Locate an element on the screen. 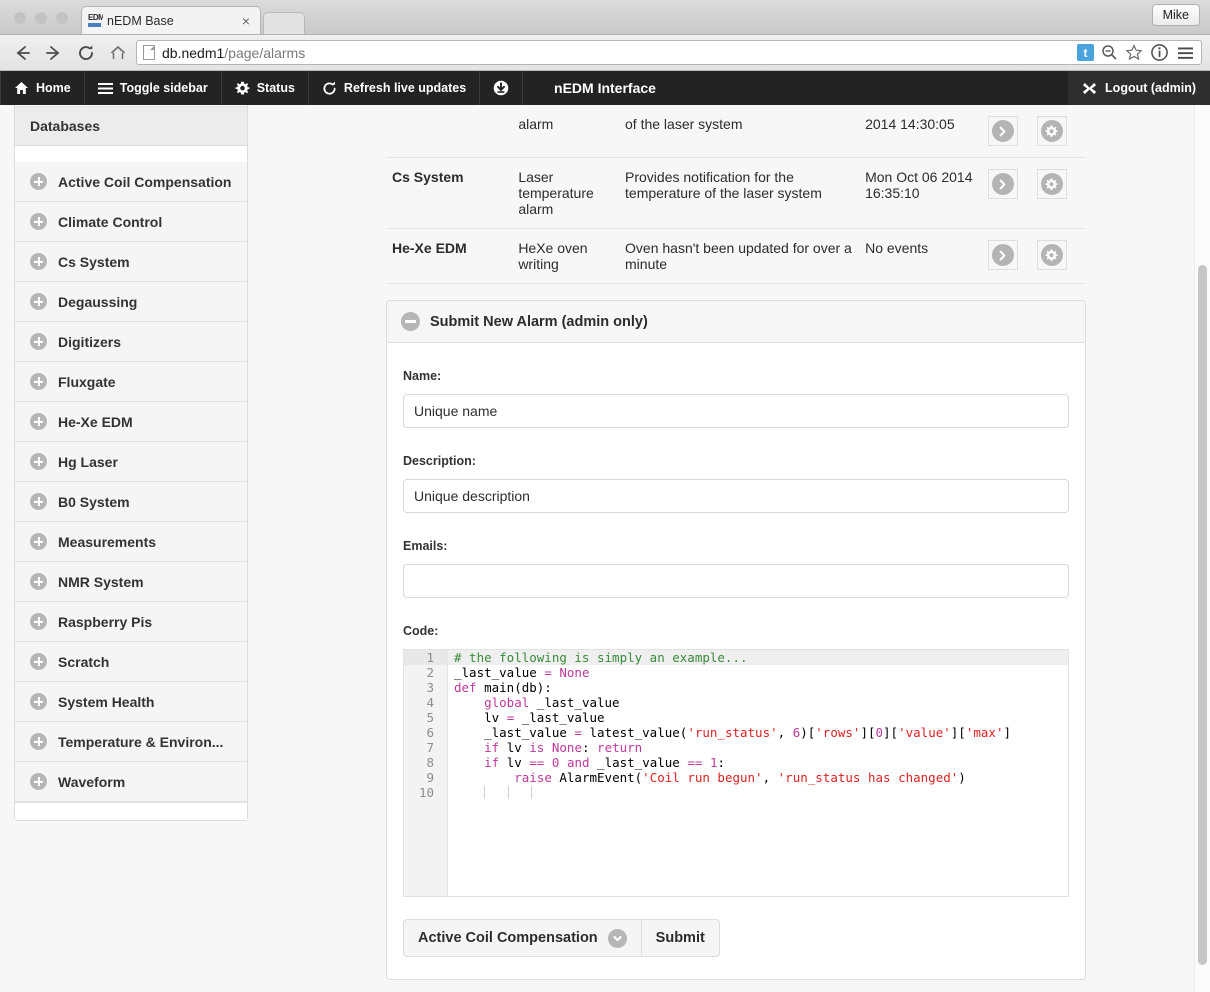  maximize-window-dot is located at coordinates (62, 18).